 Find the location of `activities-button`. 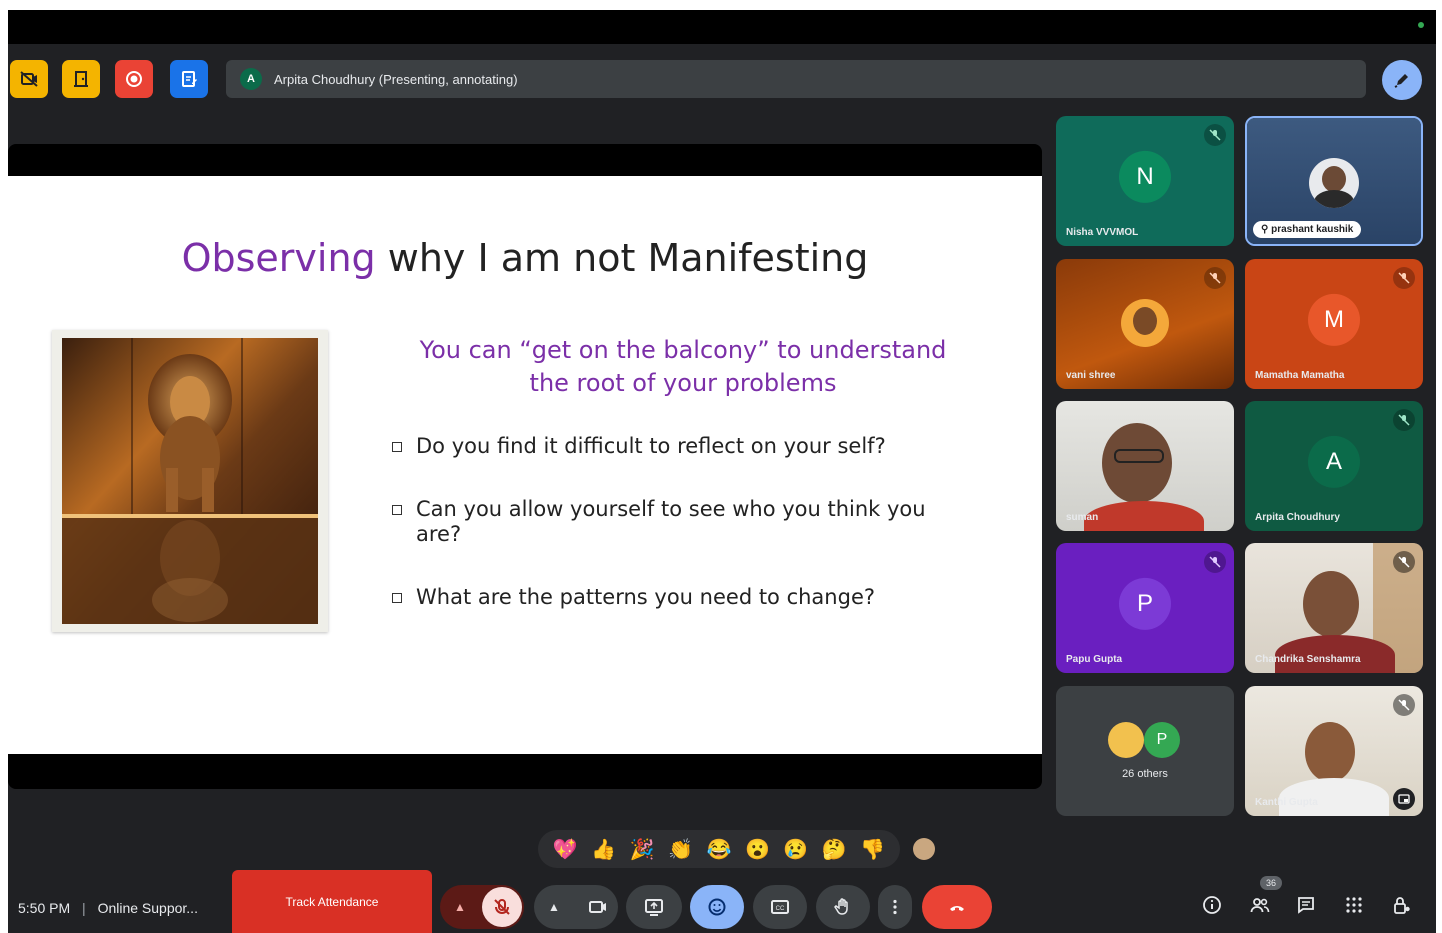

activities-button is located at coordinates (1354, 905).